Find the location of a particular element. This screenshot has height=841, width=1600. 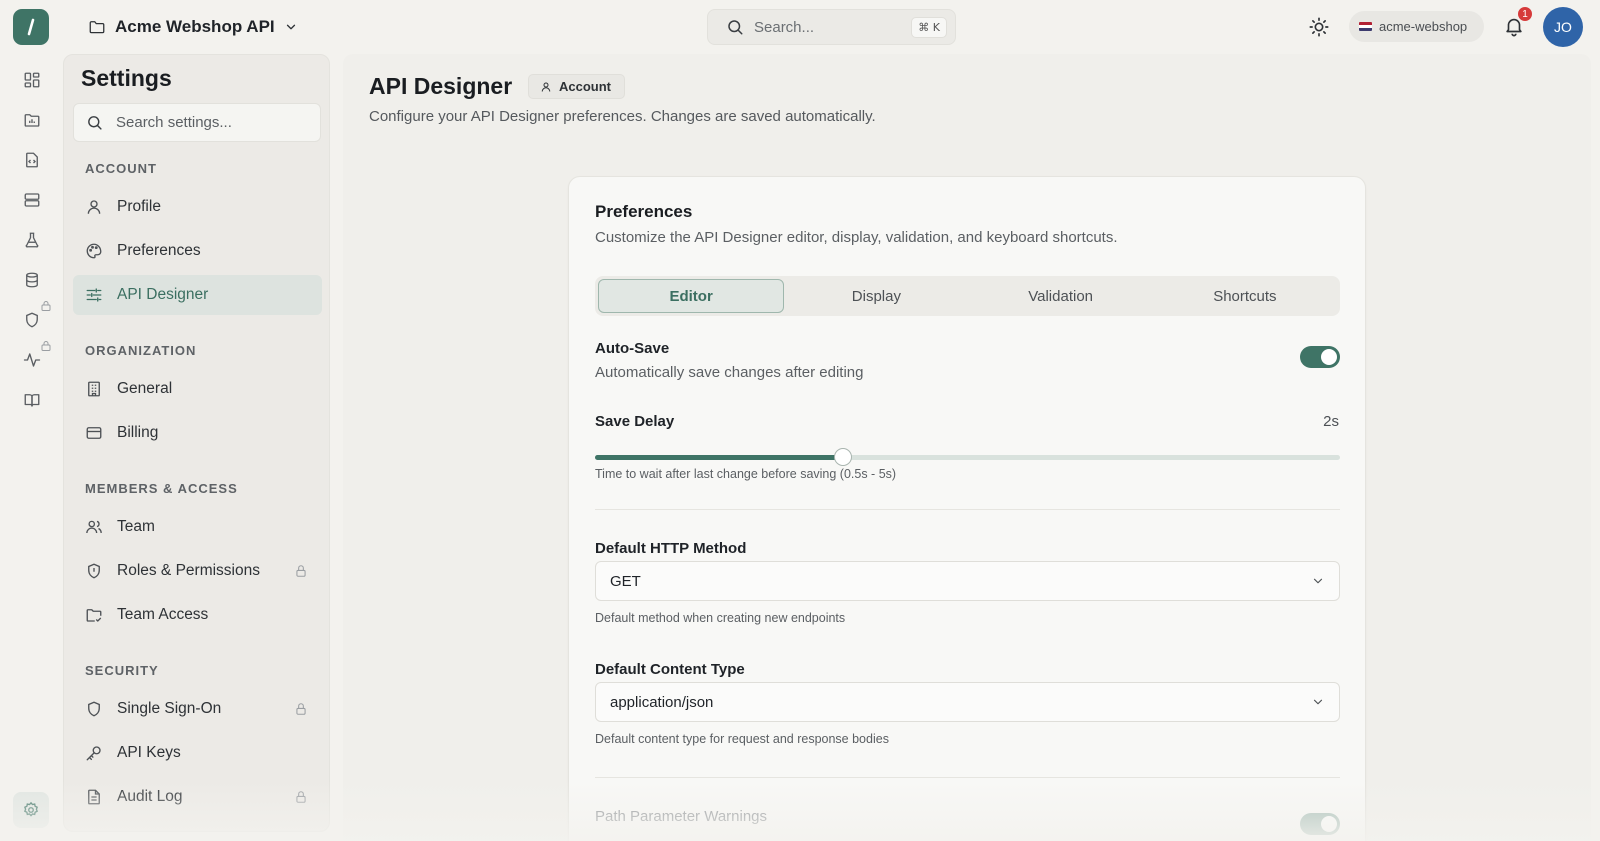

sidebar-item-label: Team is located at coordinates (136, 526).